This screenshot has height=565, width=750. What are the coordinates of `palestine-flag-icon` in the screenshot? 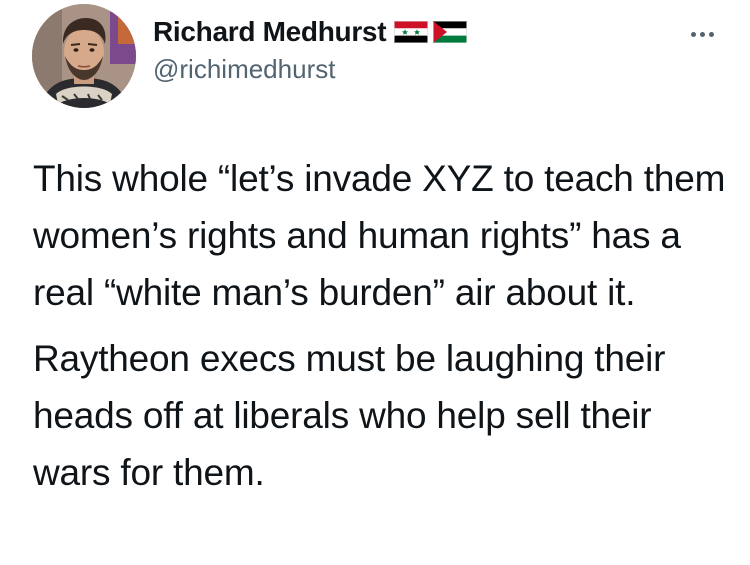 It's located at (450, 32).